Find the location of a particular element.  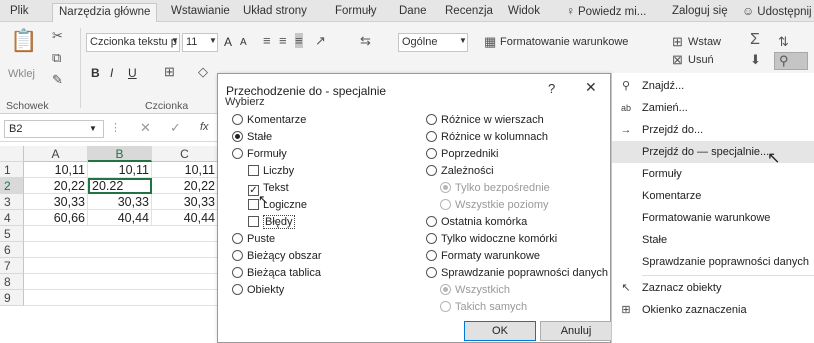

bold-button: B is located at coordinates (95, 73).